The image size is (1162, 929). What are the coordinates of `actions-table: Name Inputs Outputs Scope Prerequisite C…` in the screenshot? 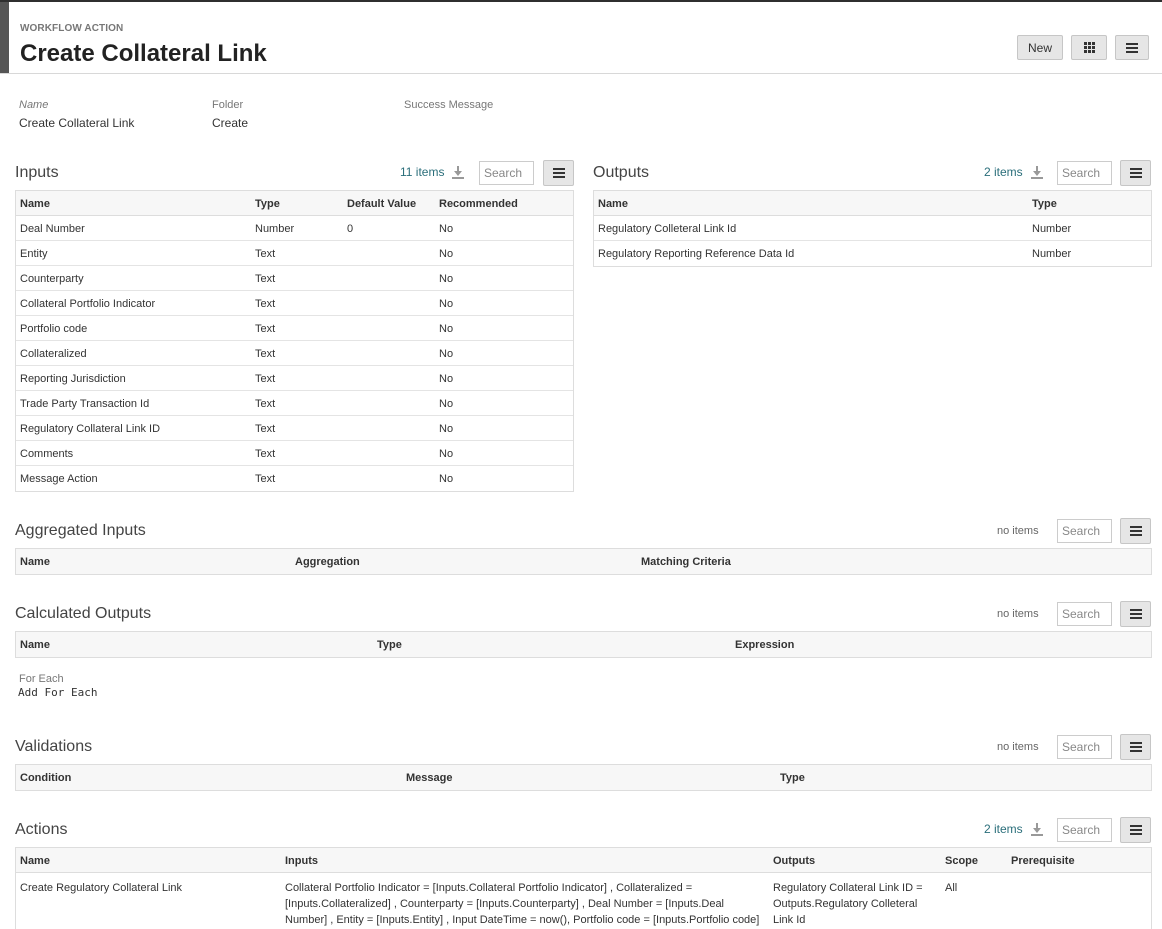 It's located at (583, 888).